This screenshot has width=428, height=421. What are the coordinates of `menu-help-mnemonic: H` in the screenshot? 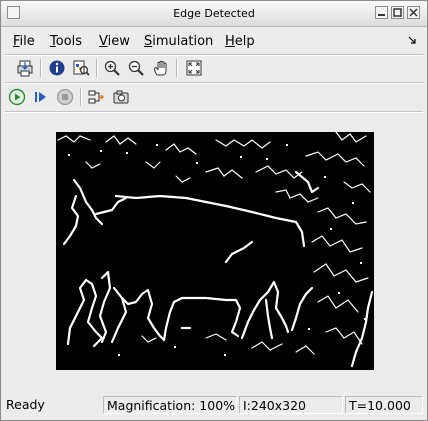 It's located at (230, 41).